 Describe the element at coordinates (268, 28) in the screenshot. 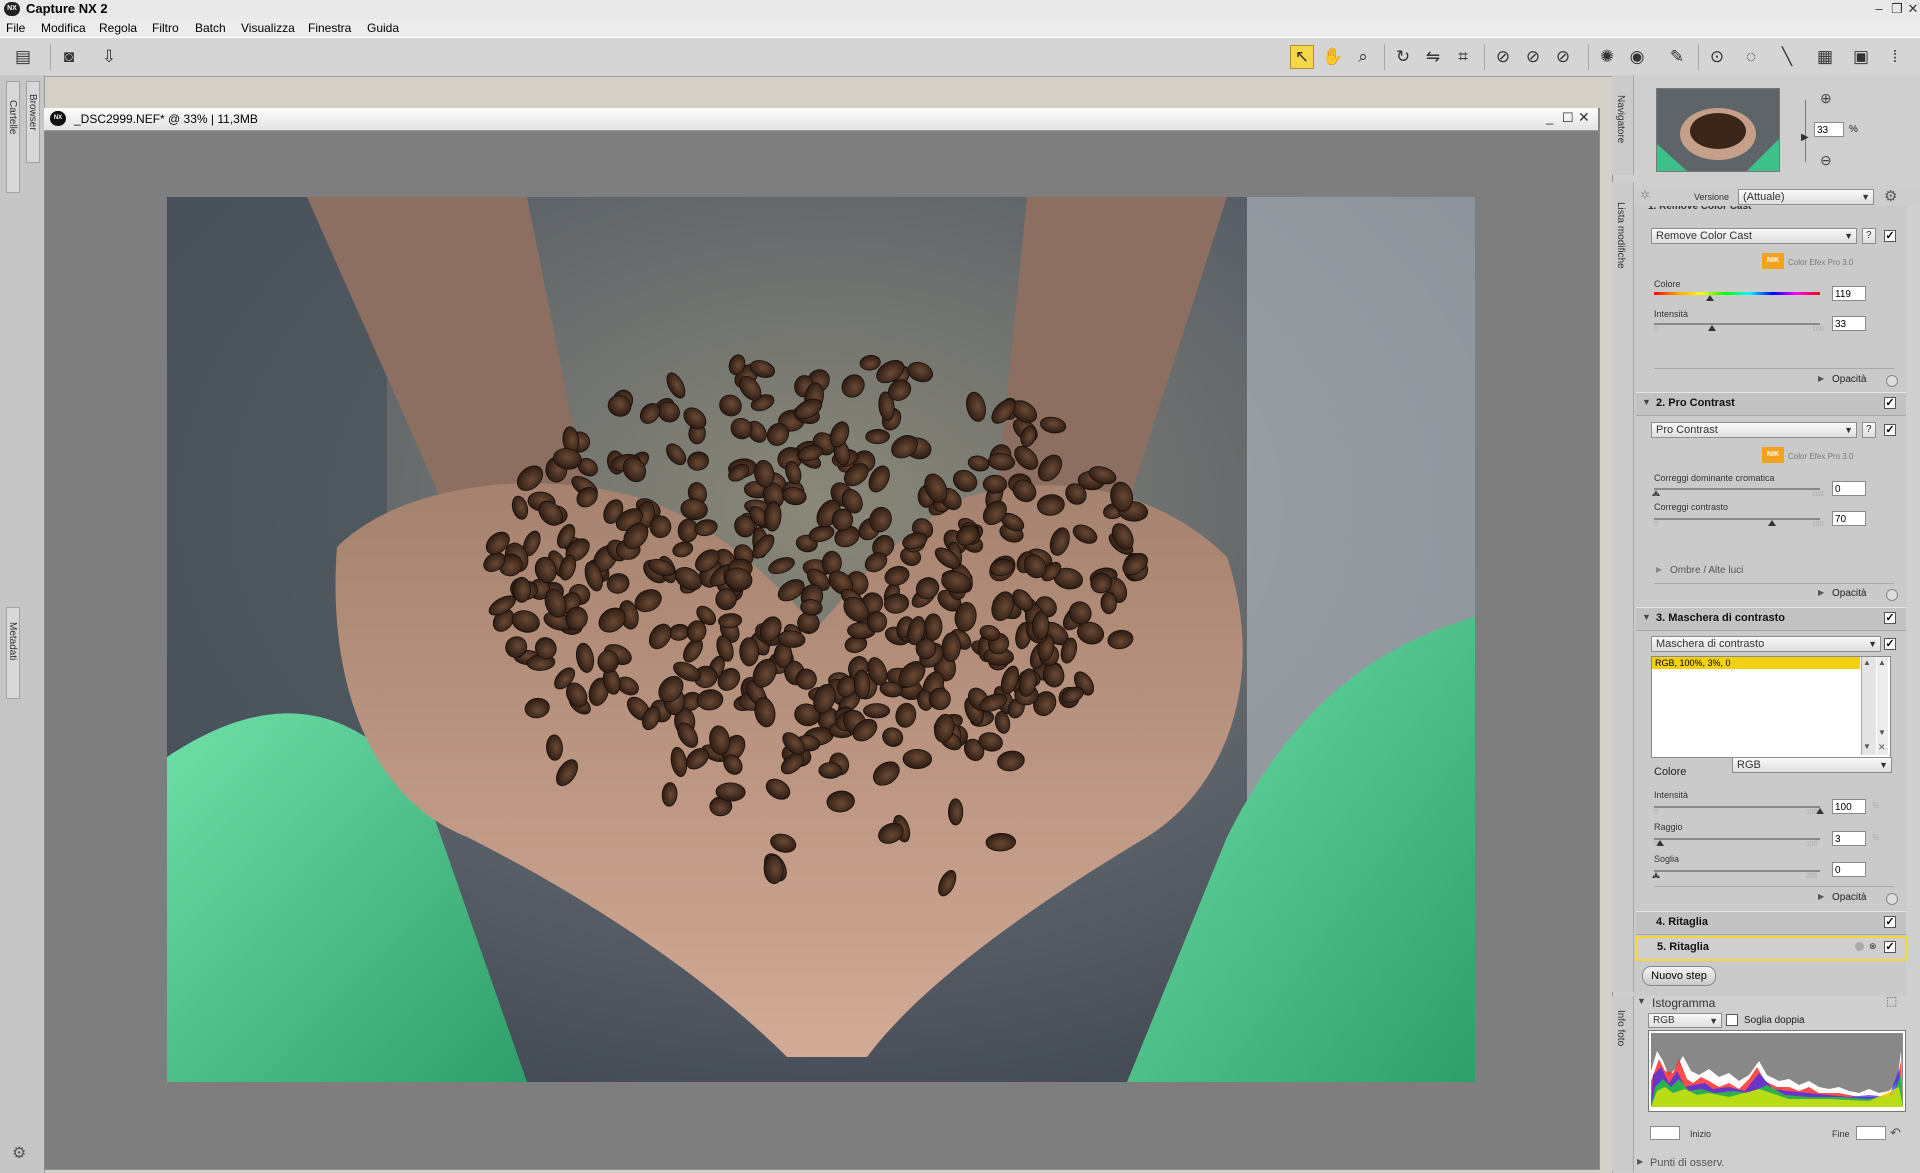

I see `menu-visualizza: Visualizza` at that location.